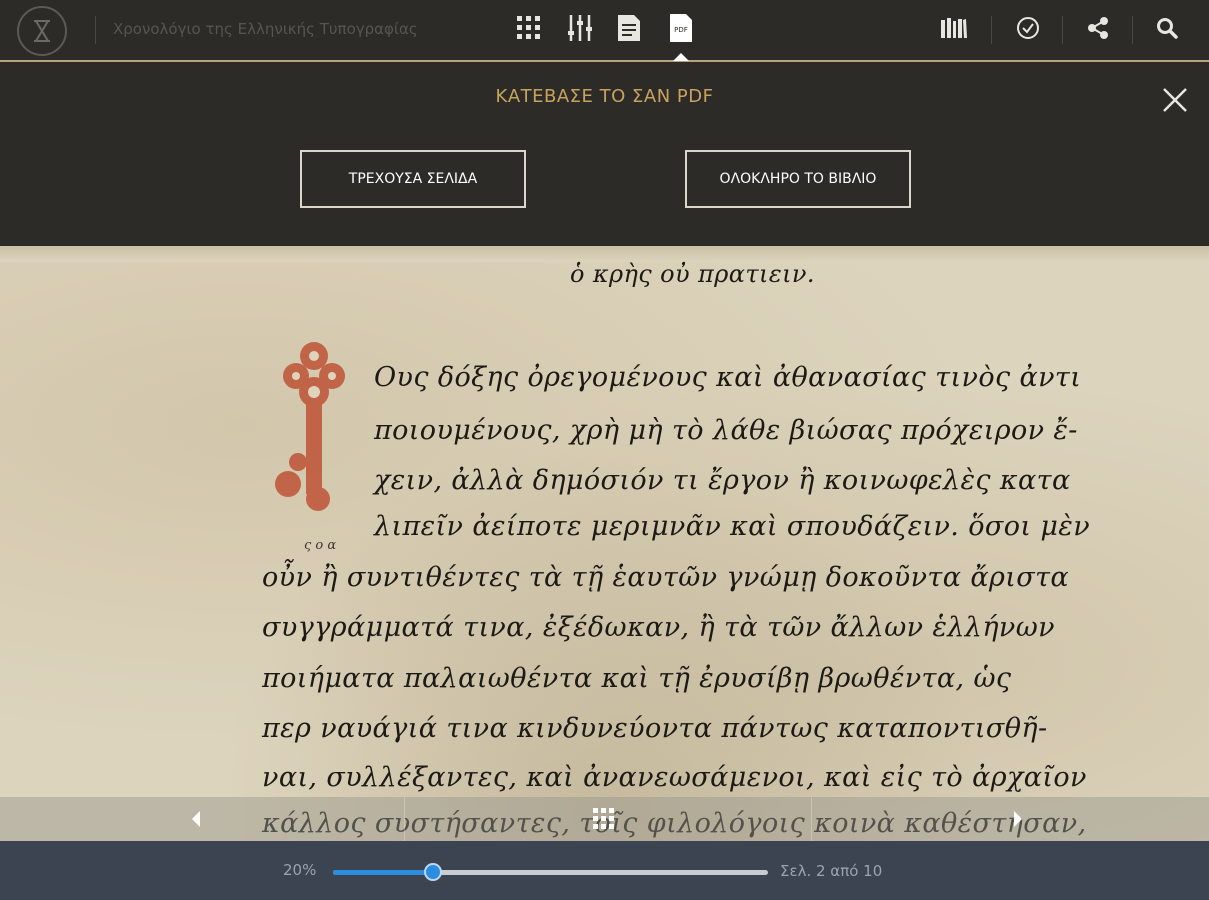 Image resolution: width=1209 pixels, height=900 pixels. Describe the element at coordinates (383, 872) in the screenshot. I see `page-slider-fill` at that location.